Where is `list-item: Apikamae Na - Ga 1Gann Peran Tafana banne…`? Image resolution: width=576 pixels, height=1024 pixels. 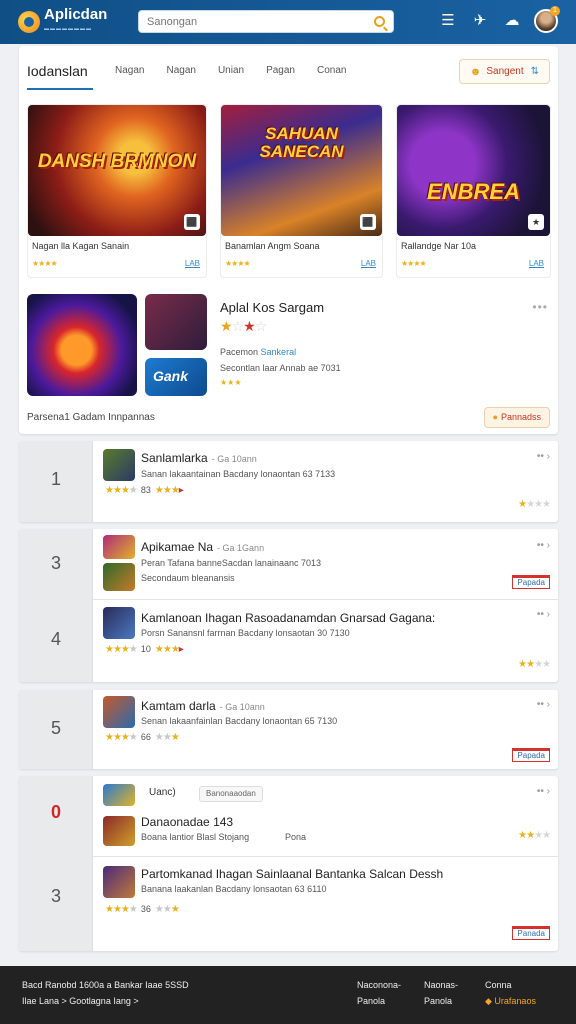
list-item: Apikamae Na - Ga 1Gann Peran Tafana banne… is located at coordinates (324, 566).